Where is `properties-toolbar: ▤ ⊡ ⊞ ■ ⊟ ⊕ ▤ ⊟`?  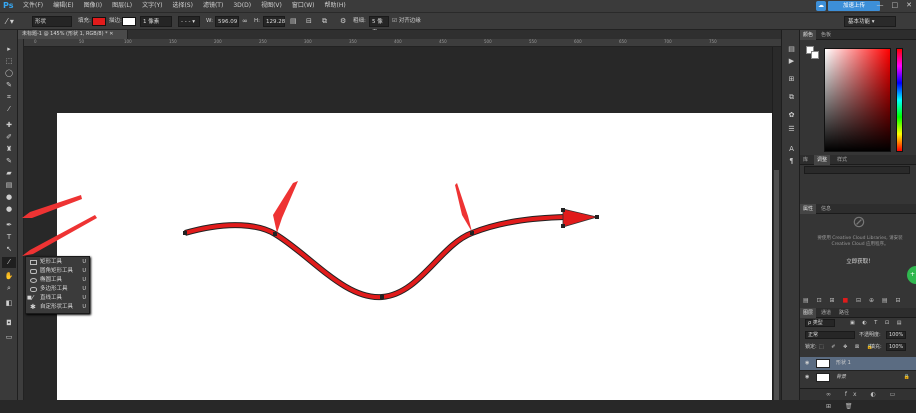
properties-toolbar: ▤ ⊡ ⊞ ■ ⊟ ⊕ ▤ ⊟ is located at coordinates (853, 300).